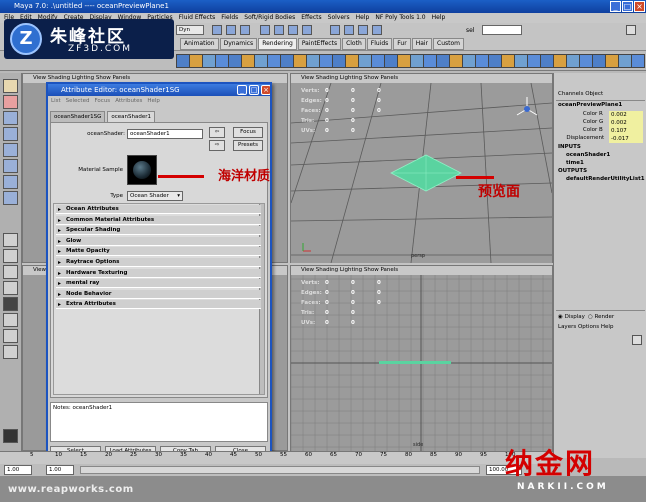  Describe the element at coordinates (10, 272) in the screenshot. I see `persp-outliner-layout-icon` at that location.